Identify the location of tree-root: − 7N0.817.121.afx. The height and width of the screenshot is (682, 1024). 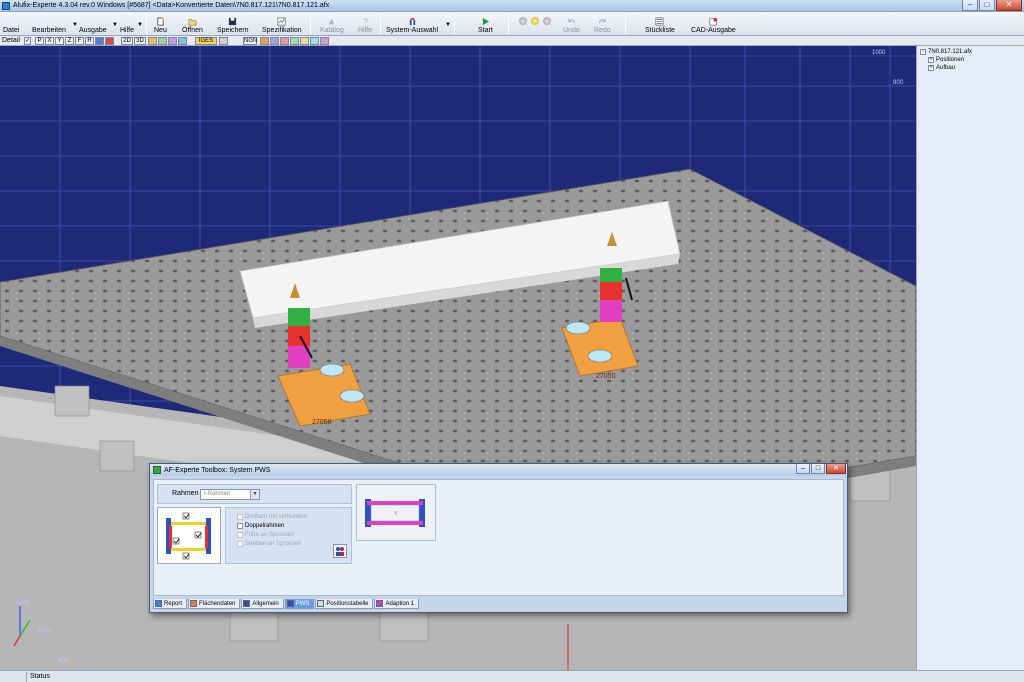
(970, 52).